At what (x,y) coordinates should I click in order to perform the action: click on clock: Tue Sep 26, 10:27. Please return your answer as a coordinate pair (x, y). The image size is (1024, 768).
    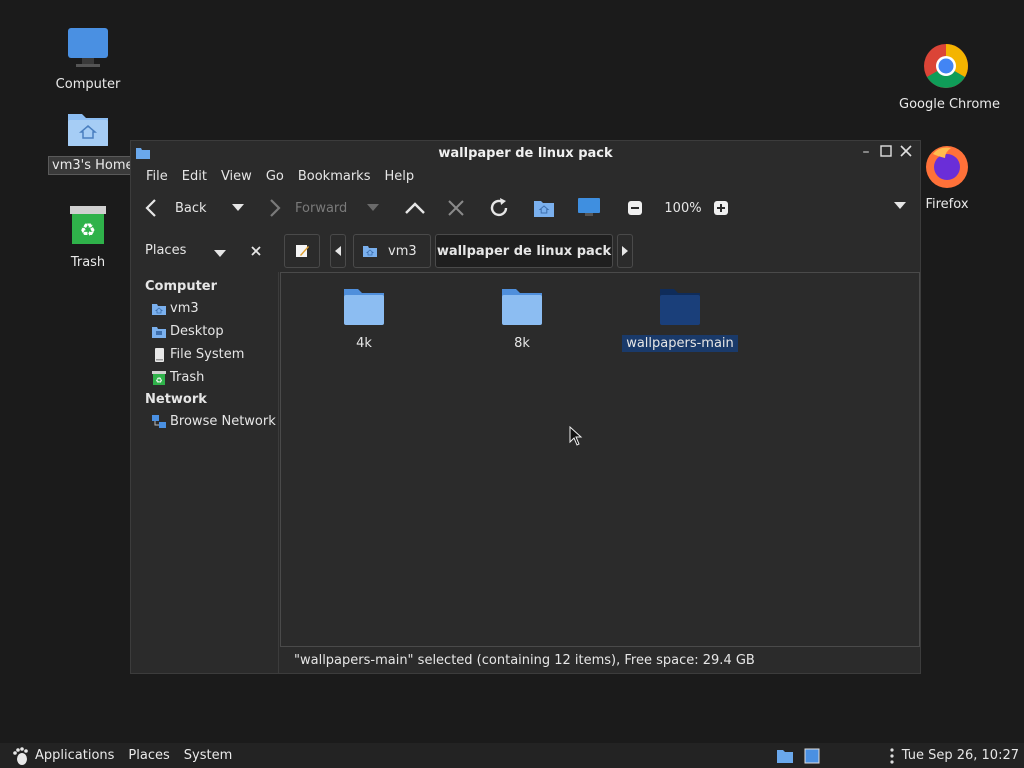
    Looking at the image, I should click on (960, 755).